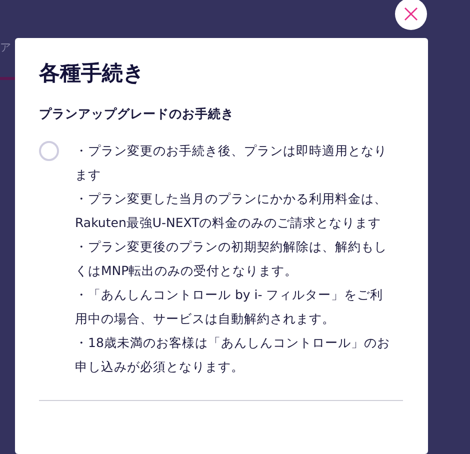  I want to click on option-heading: プランアップグレードのお手続き, so click(137, 114).